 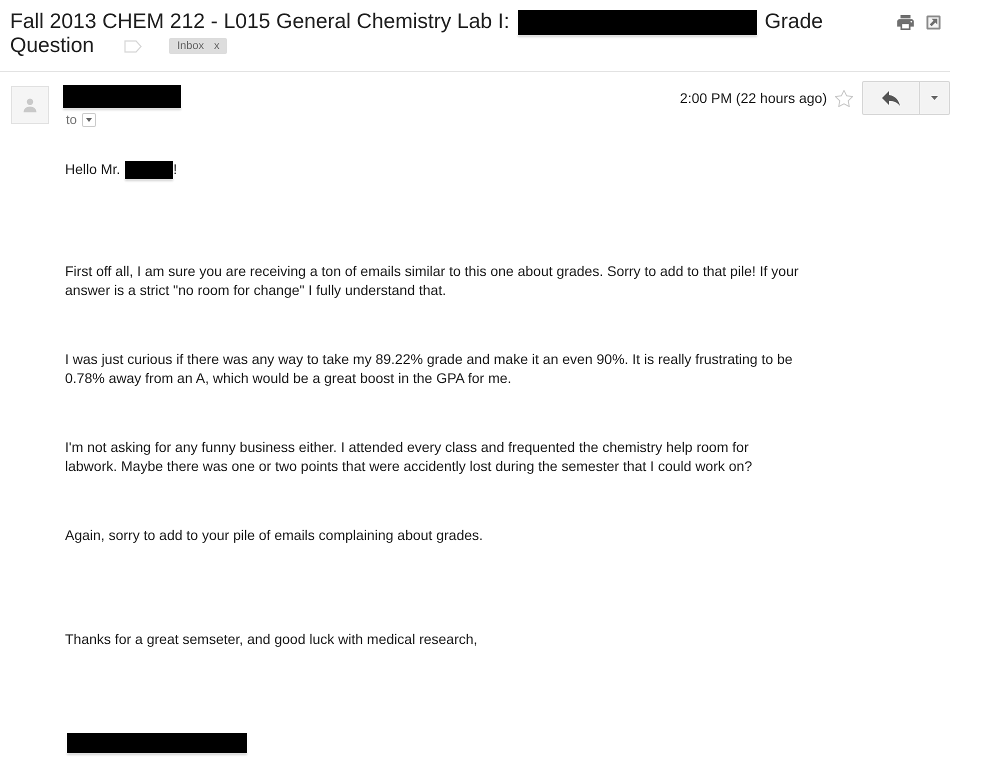 What do you see at coordinates (30, 105) in the screenshot?
I see `avatar-icon` at bounding box center [30, 105].